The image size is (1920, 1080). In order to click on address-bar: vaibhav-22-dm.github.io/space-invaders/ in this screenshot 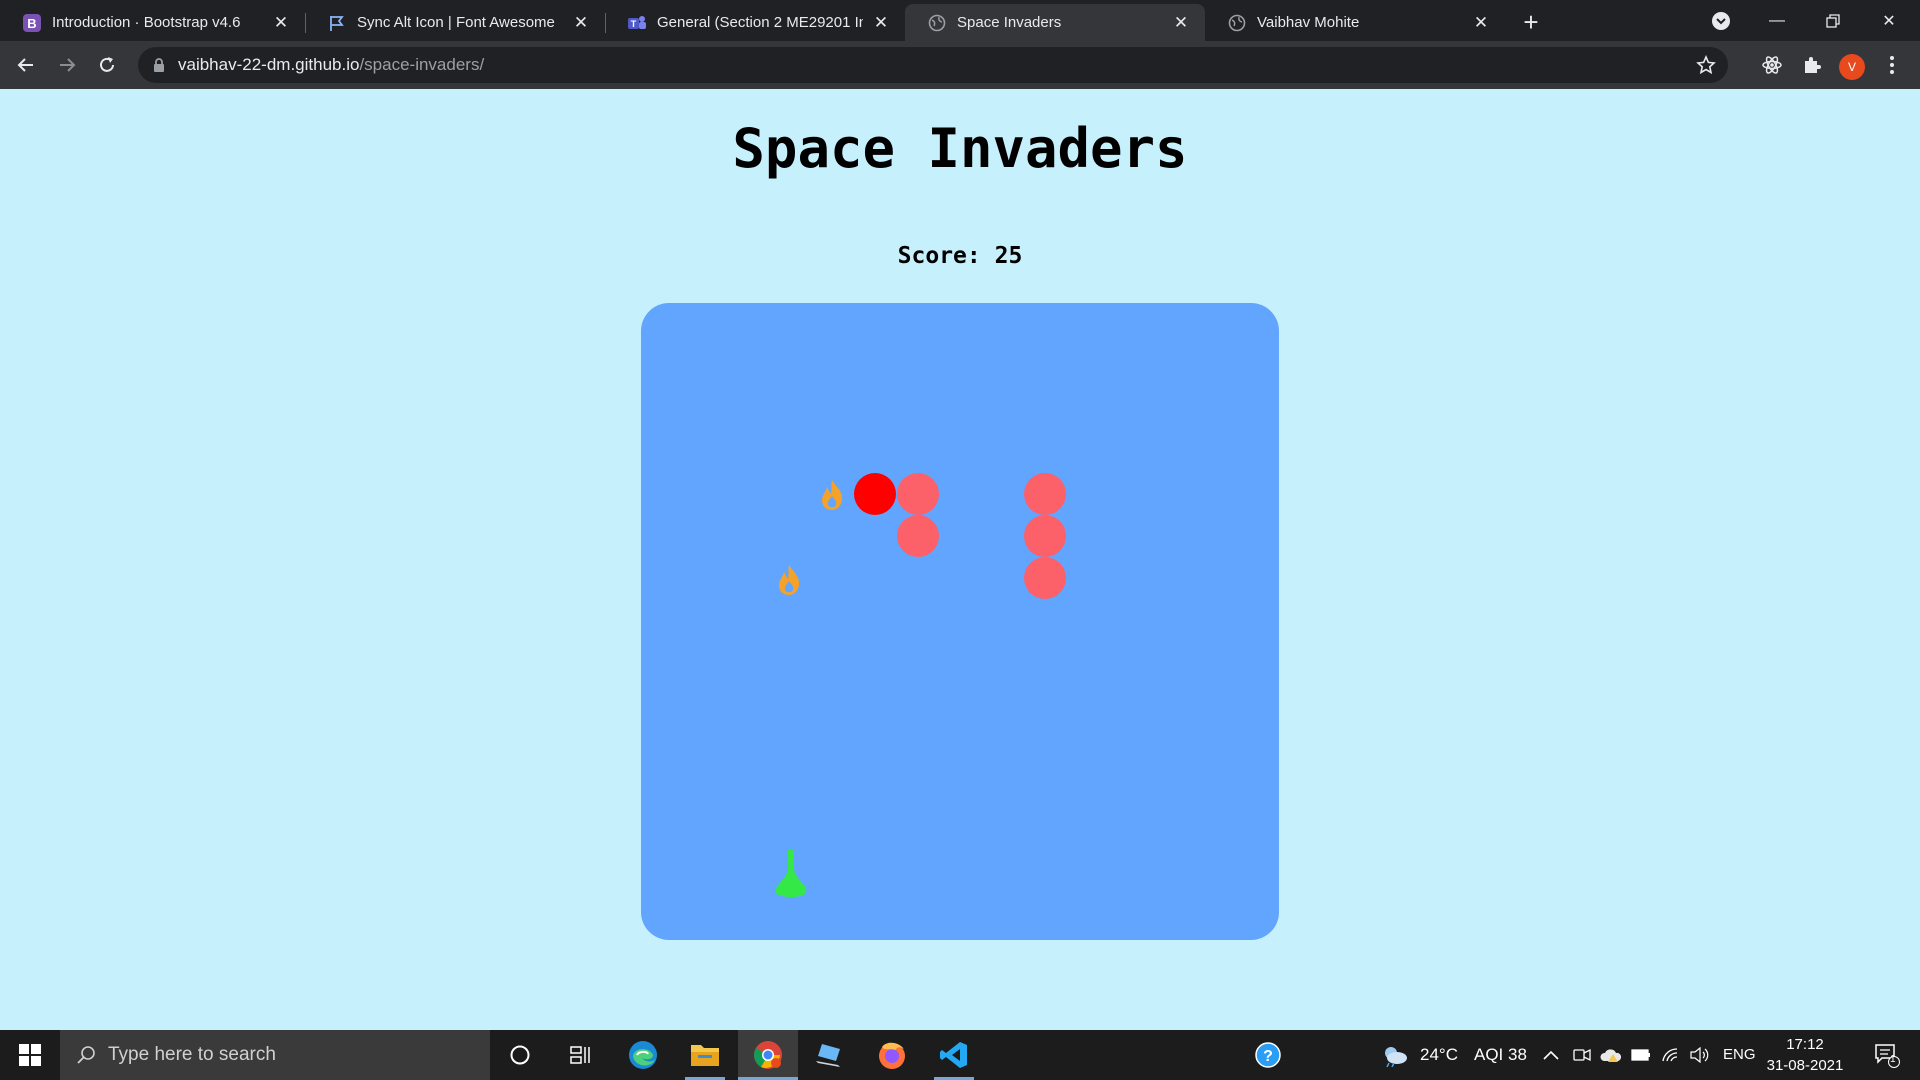, I will do `click(933, 65)`.